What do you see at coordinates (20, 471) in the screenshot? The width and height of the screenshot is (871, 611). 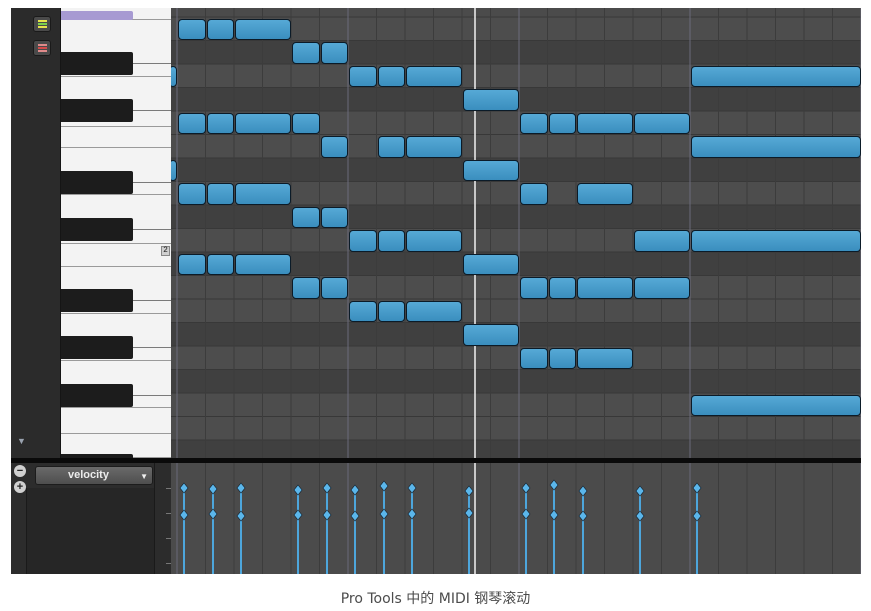 I see `minus-circle-icon: −` at bounding box center [20, 471].